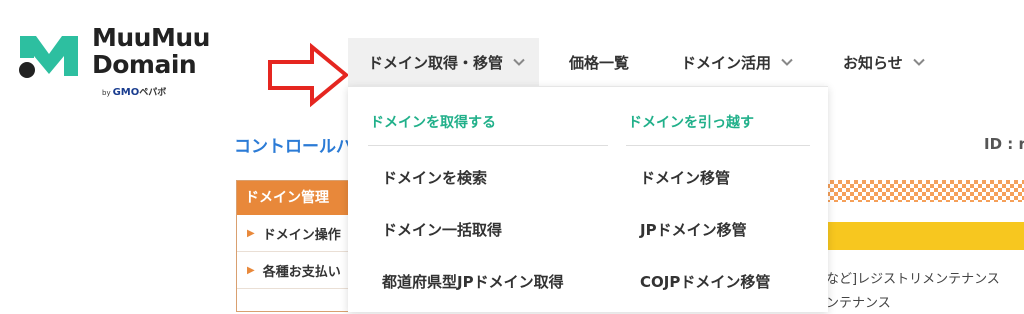  What do you see at coordinates (718, 172) in the screenshot?
I see `menu-item-domain-transfer: ドメイン移管` at bounding box center [718, 172].